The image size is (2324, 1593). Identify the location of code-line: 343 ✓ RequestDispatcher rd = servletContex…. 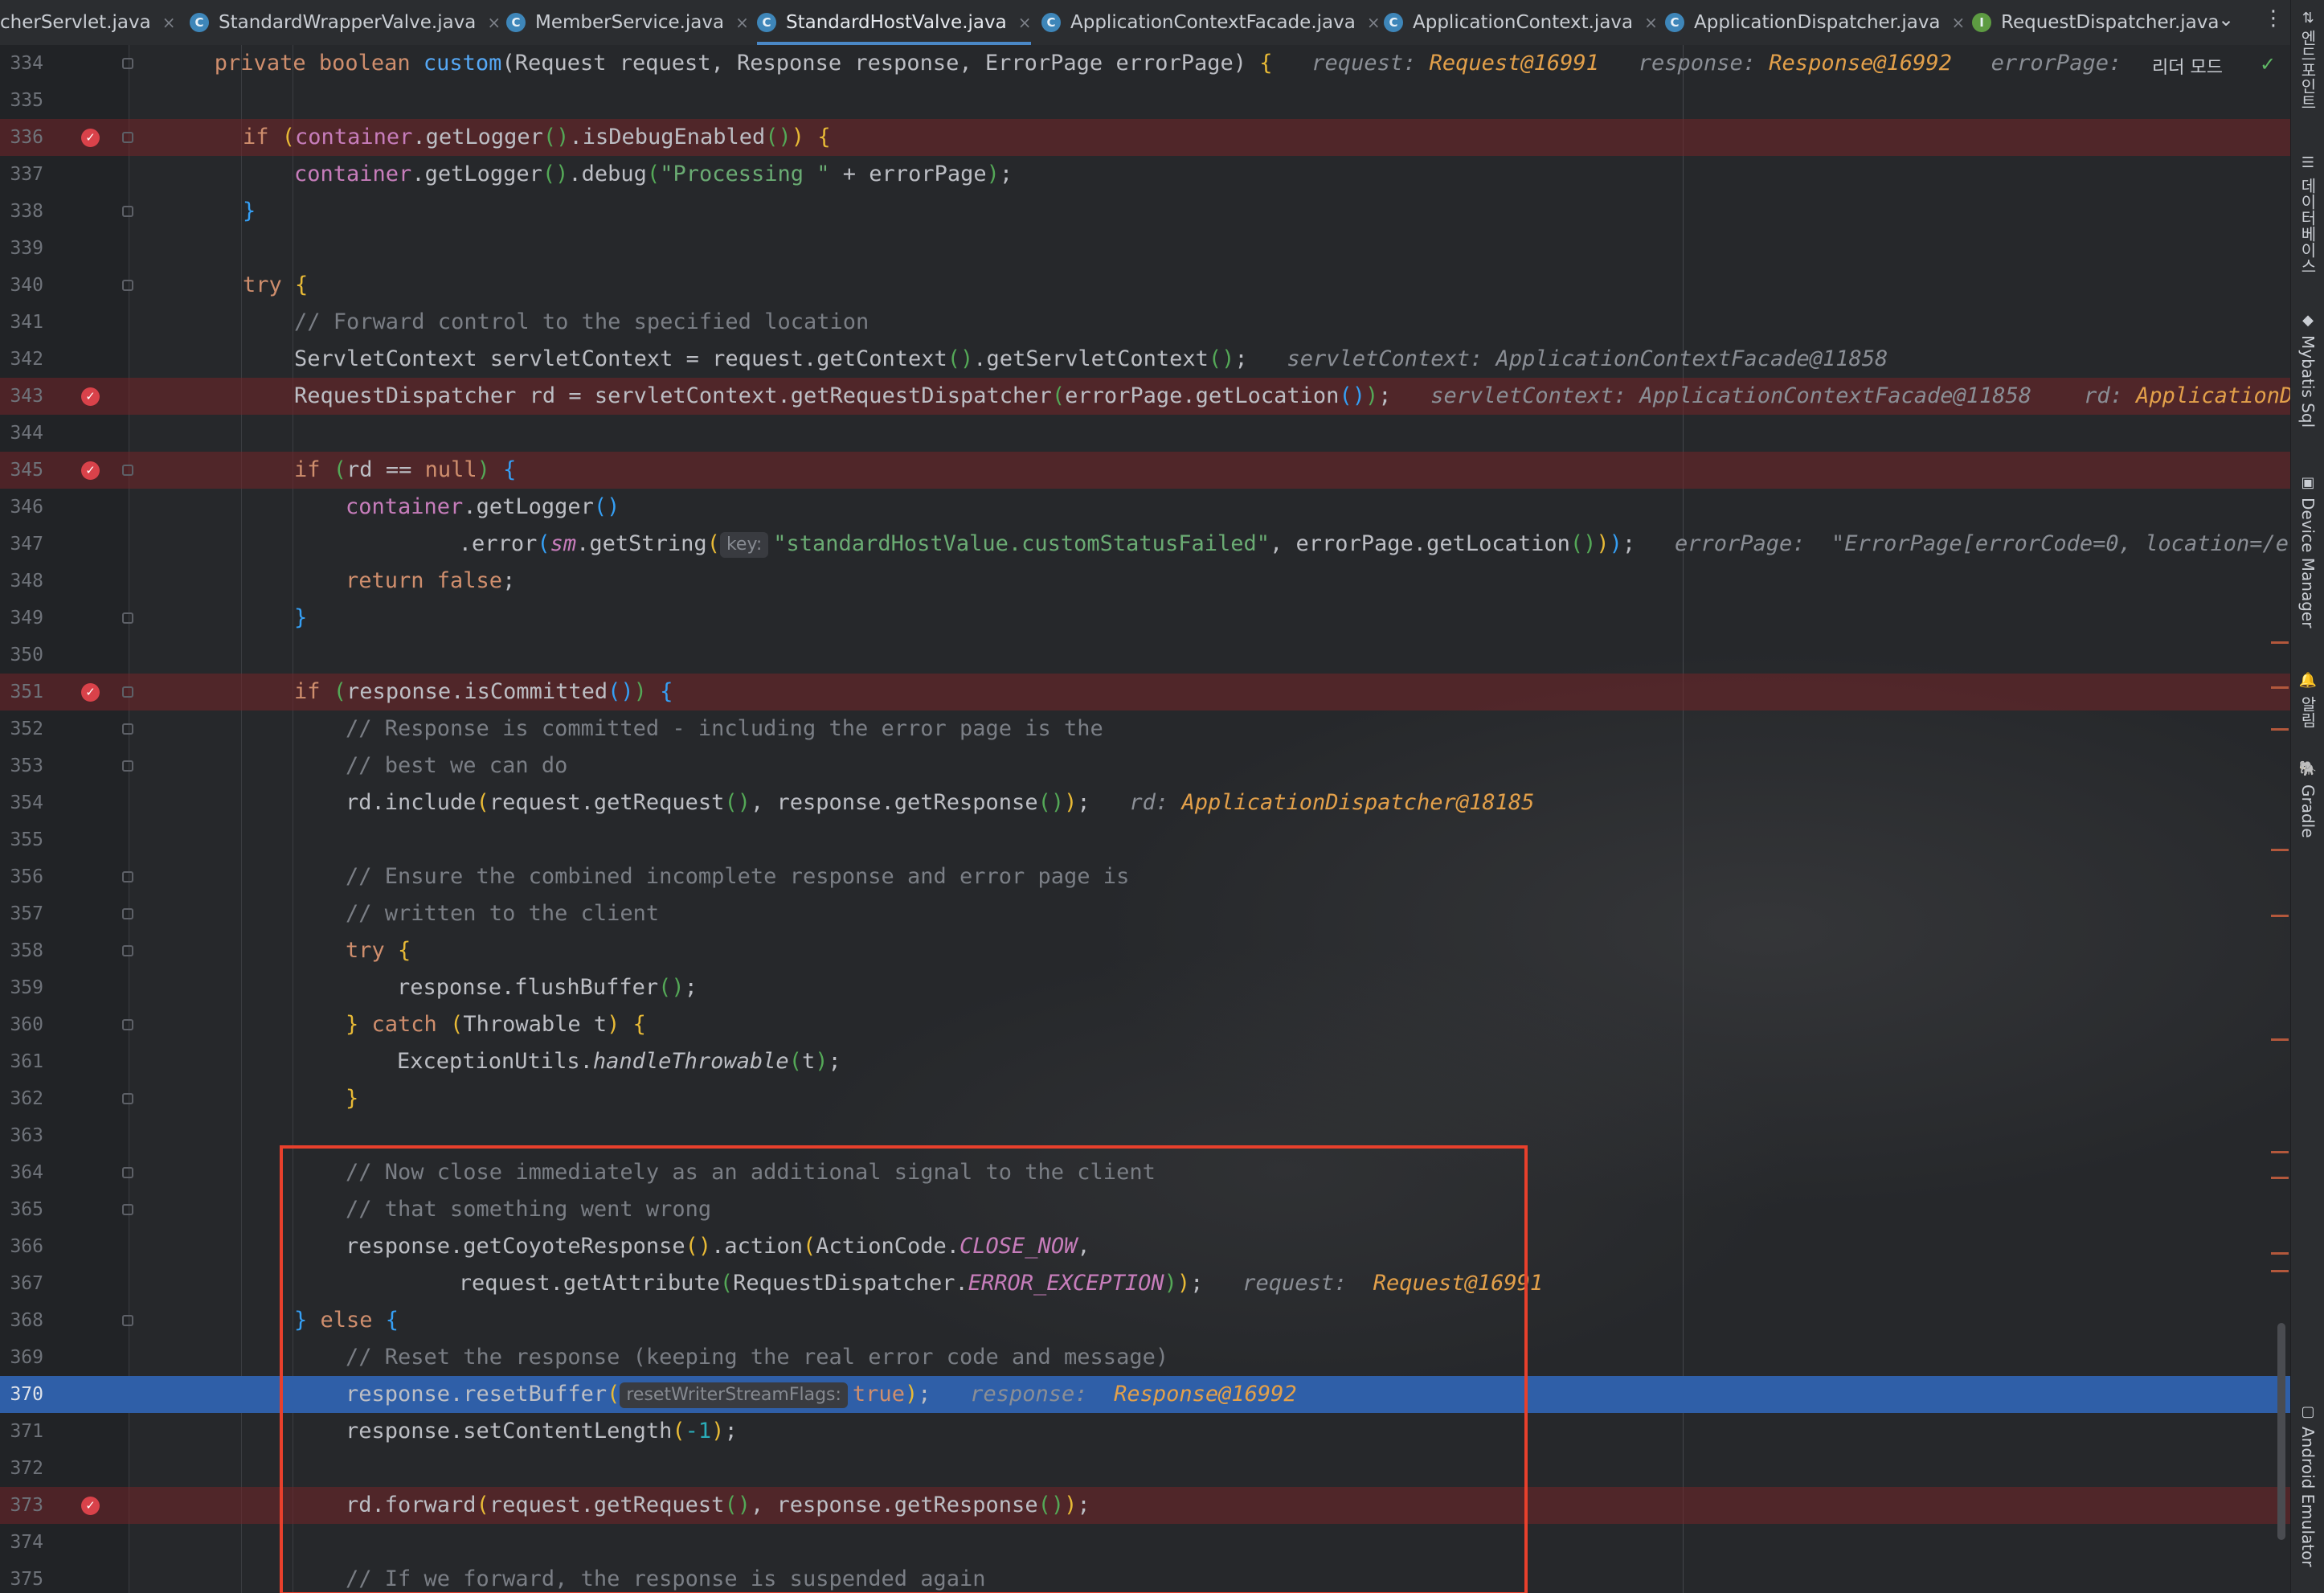
(1145, 396).